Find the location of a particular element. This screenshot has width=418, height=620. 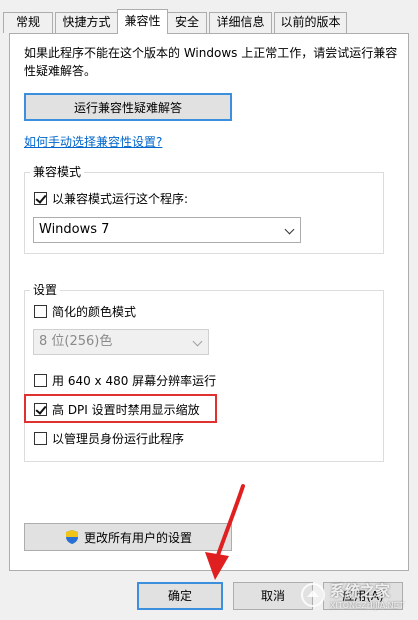

reduced-color-checkbox is located at coordinates (40, 311).